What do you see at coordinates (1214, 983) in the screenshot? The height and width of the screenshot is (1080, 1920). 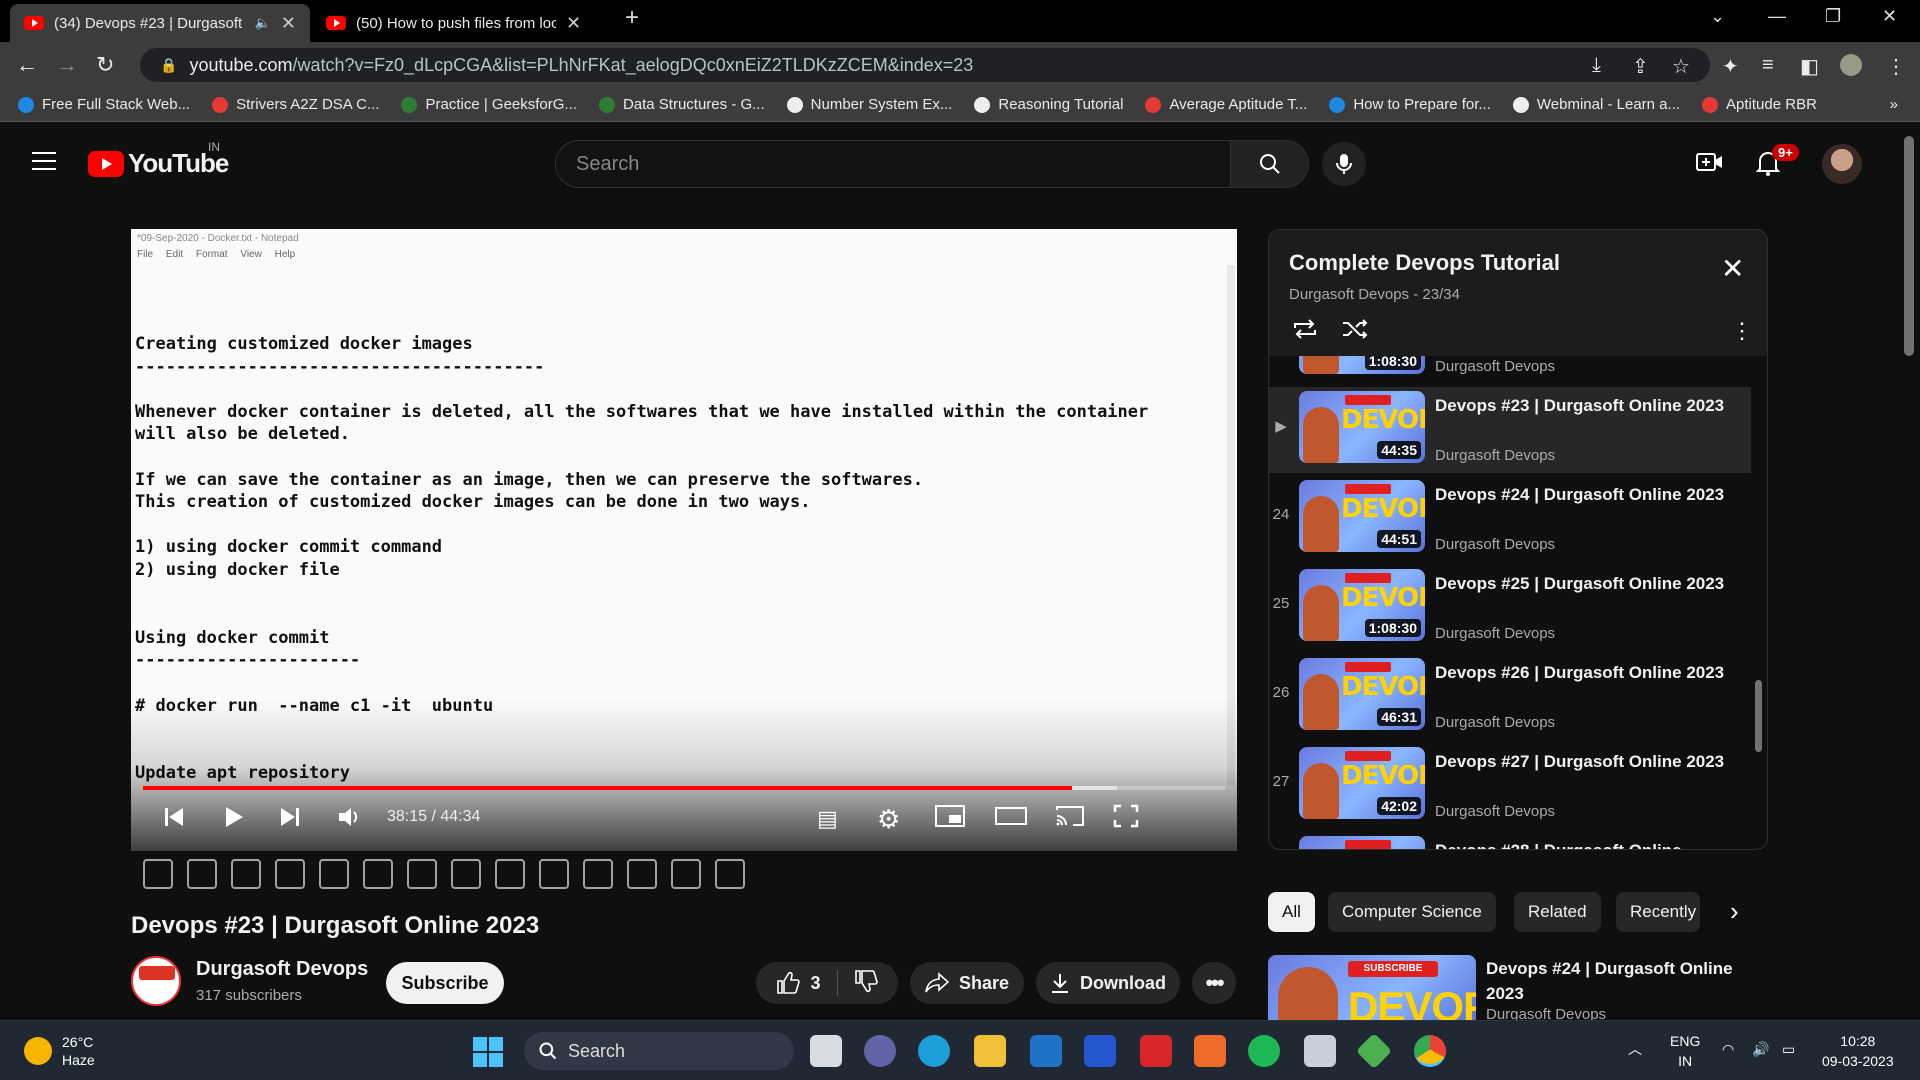 I see `more-actions-button: •••` at bounding box center [1214, 983].